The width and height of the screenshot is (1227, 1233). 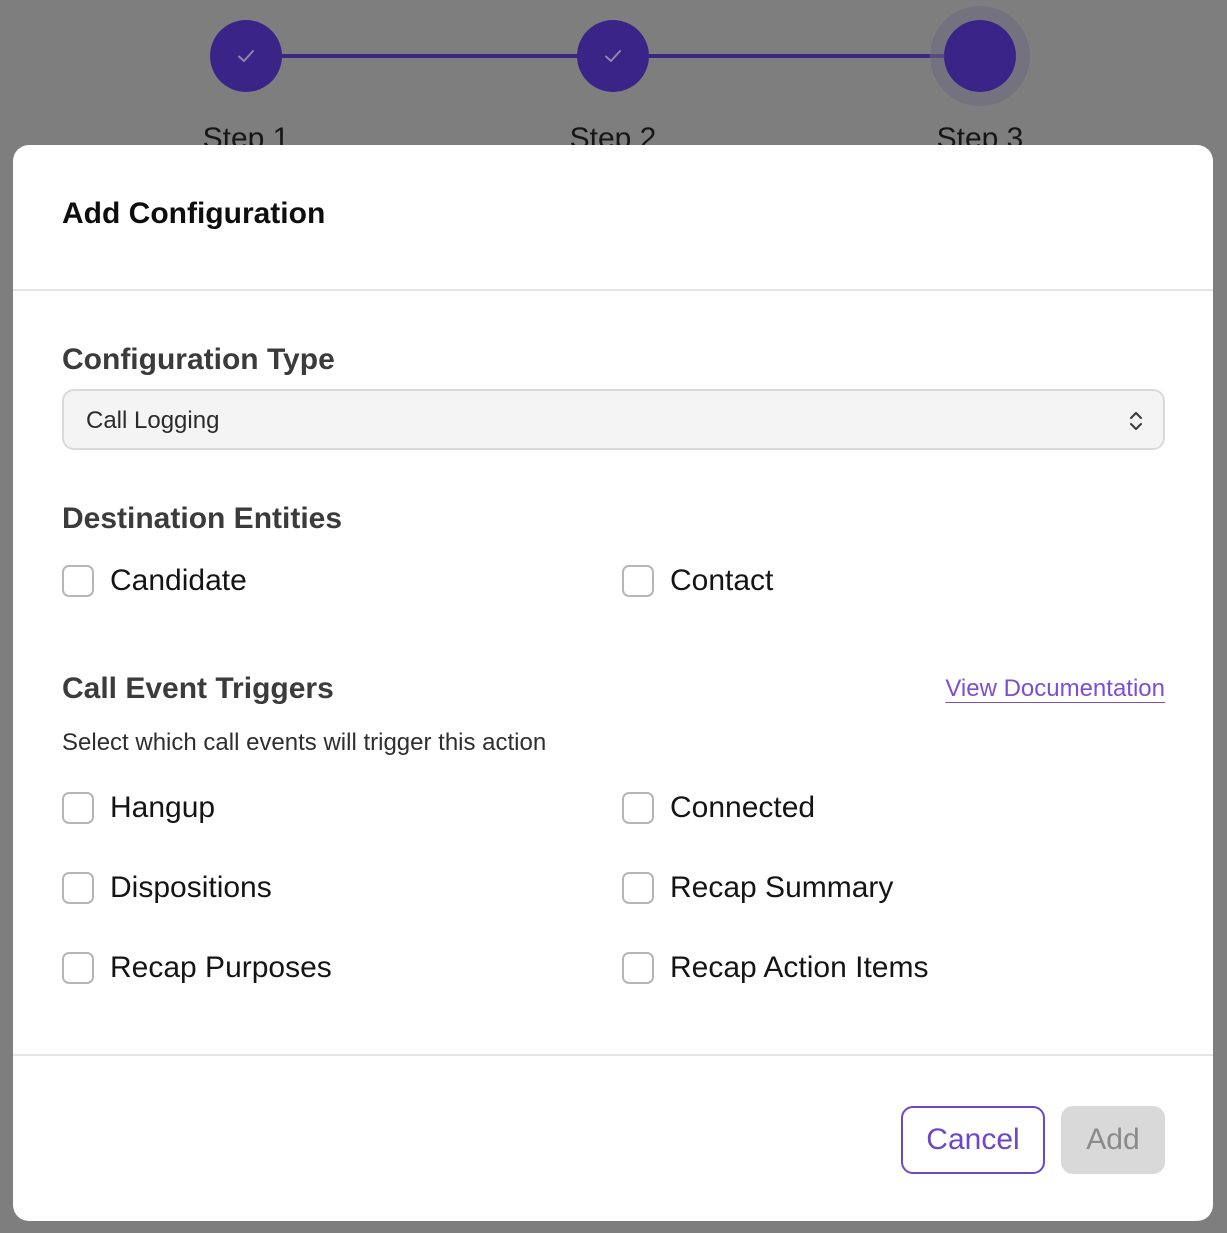 I want to click on recap-action-items-checkbox, so click(x=638, y=968).